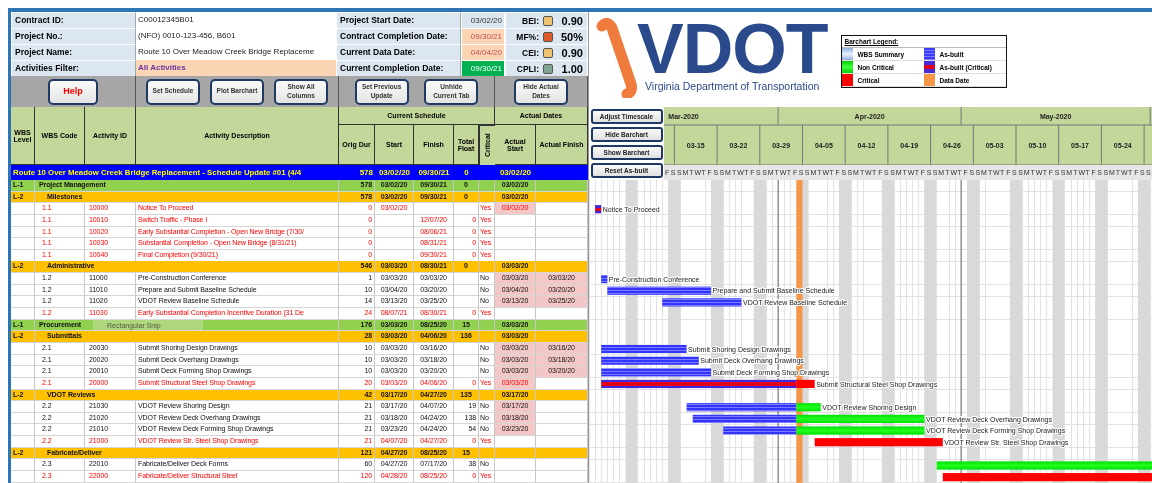 The height and width of the screenshot is (483, 1152). Describe the element at coordinates (530, 52) in the screenshot. I see `metric-label: CEI:` at that location.